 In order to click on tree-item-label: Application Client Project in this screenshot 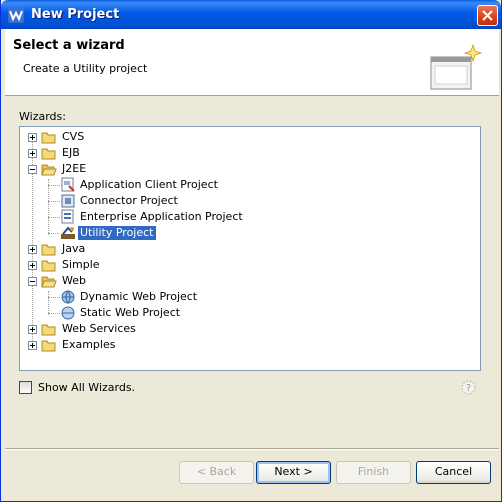, I will do `click(149, 184)`.